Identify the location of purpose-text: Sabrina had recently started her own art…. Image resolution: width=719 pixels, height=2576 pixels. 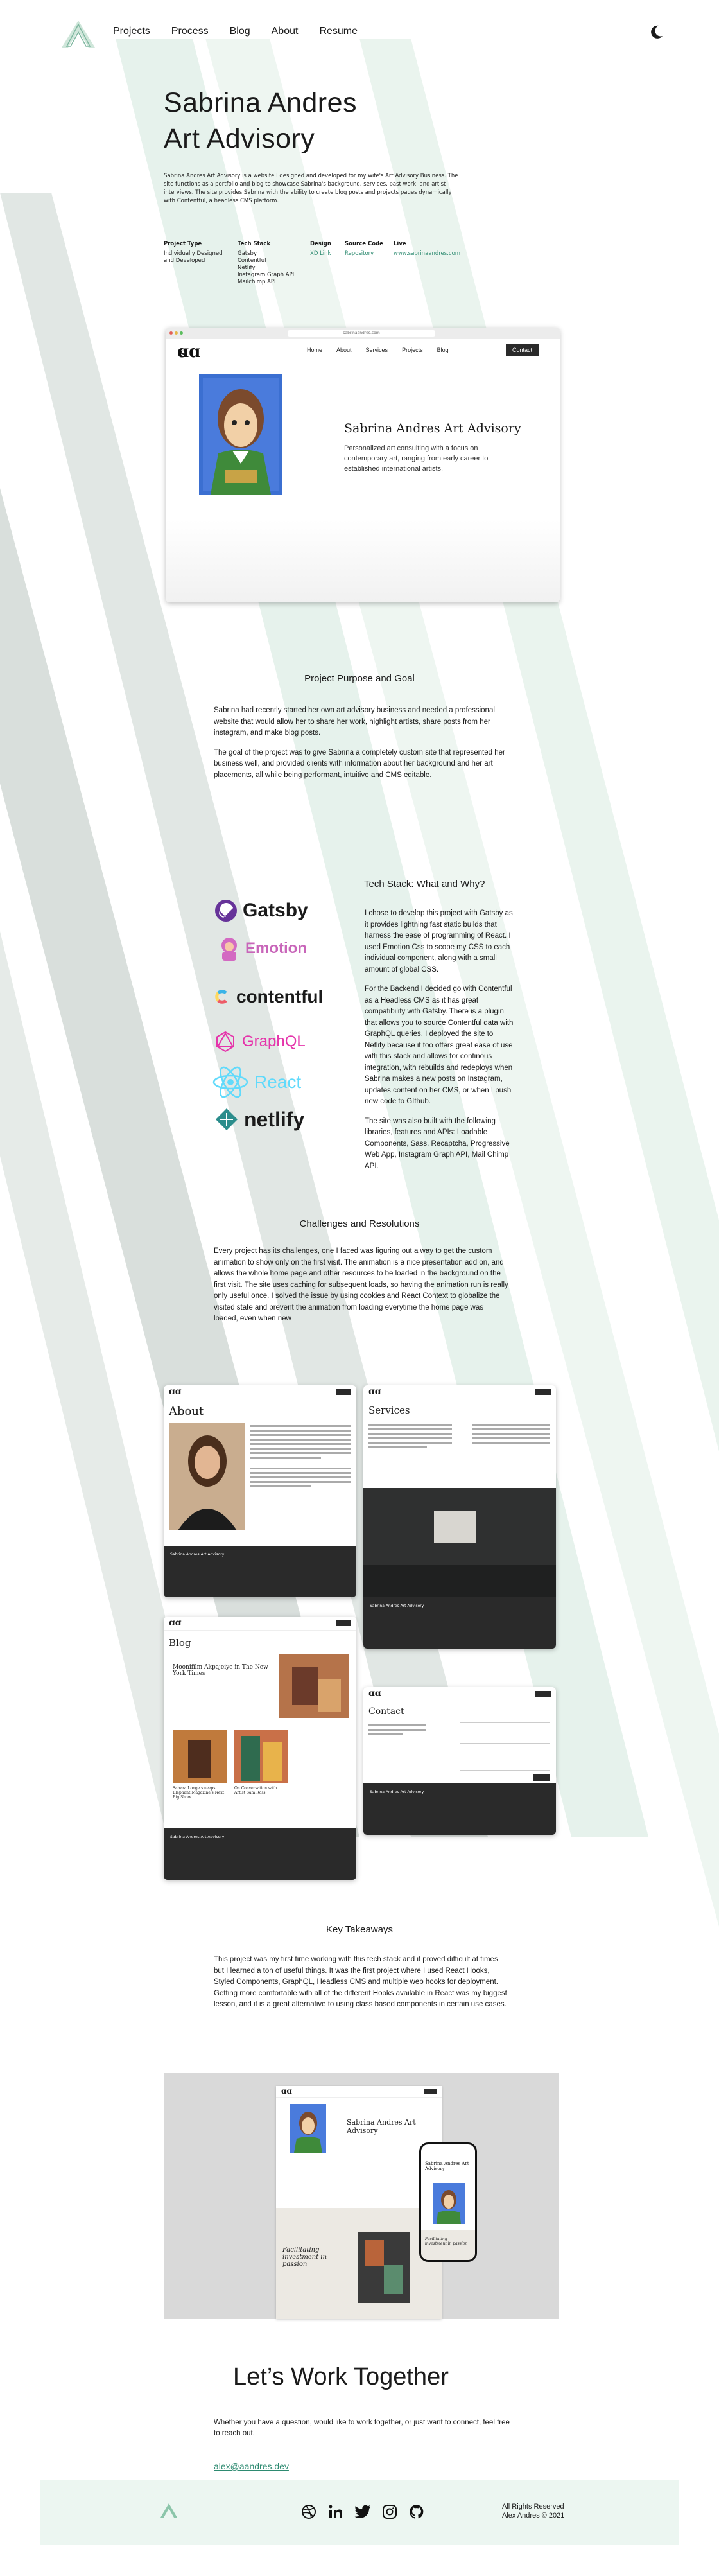
(361, 747).